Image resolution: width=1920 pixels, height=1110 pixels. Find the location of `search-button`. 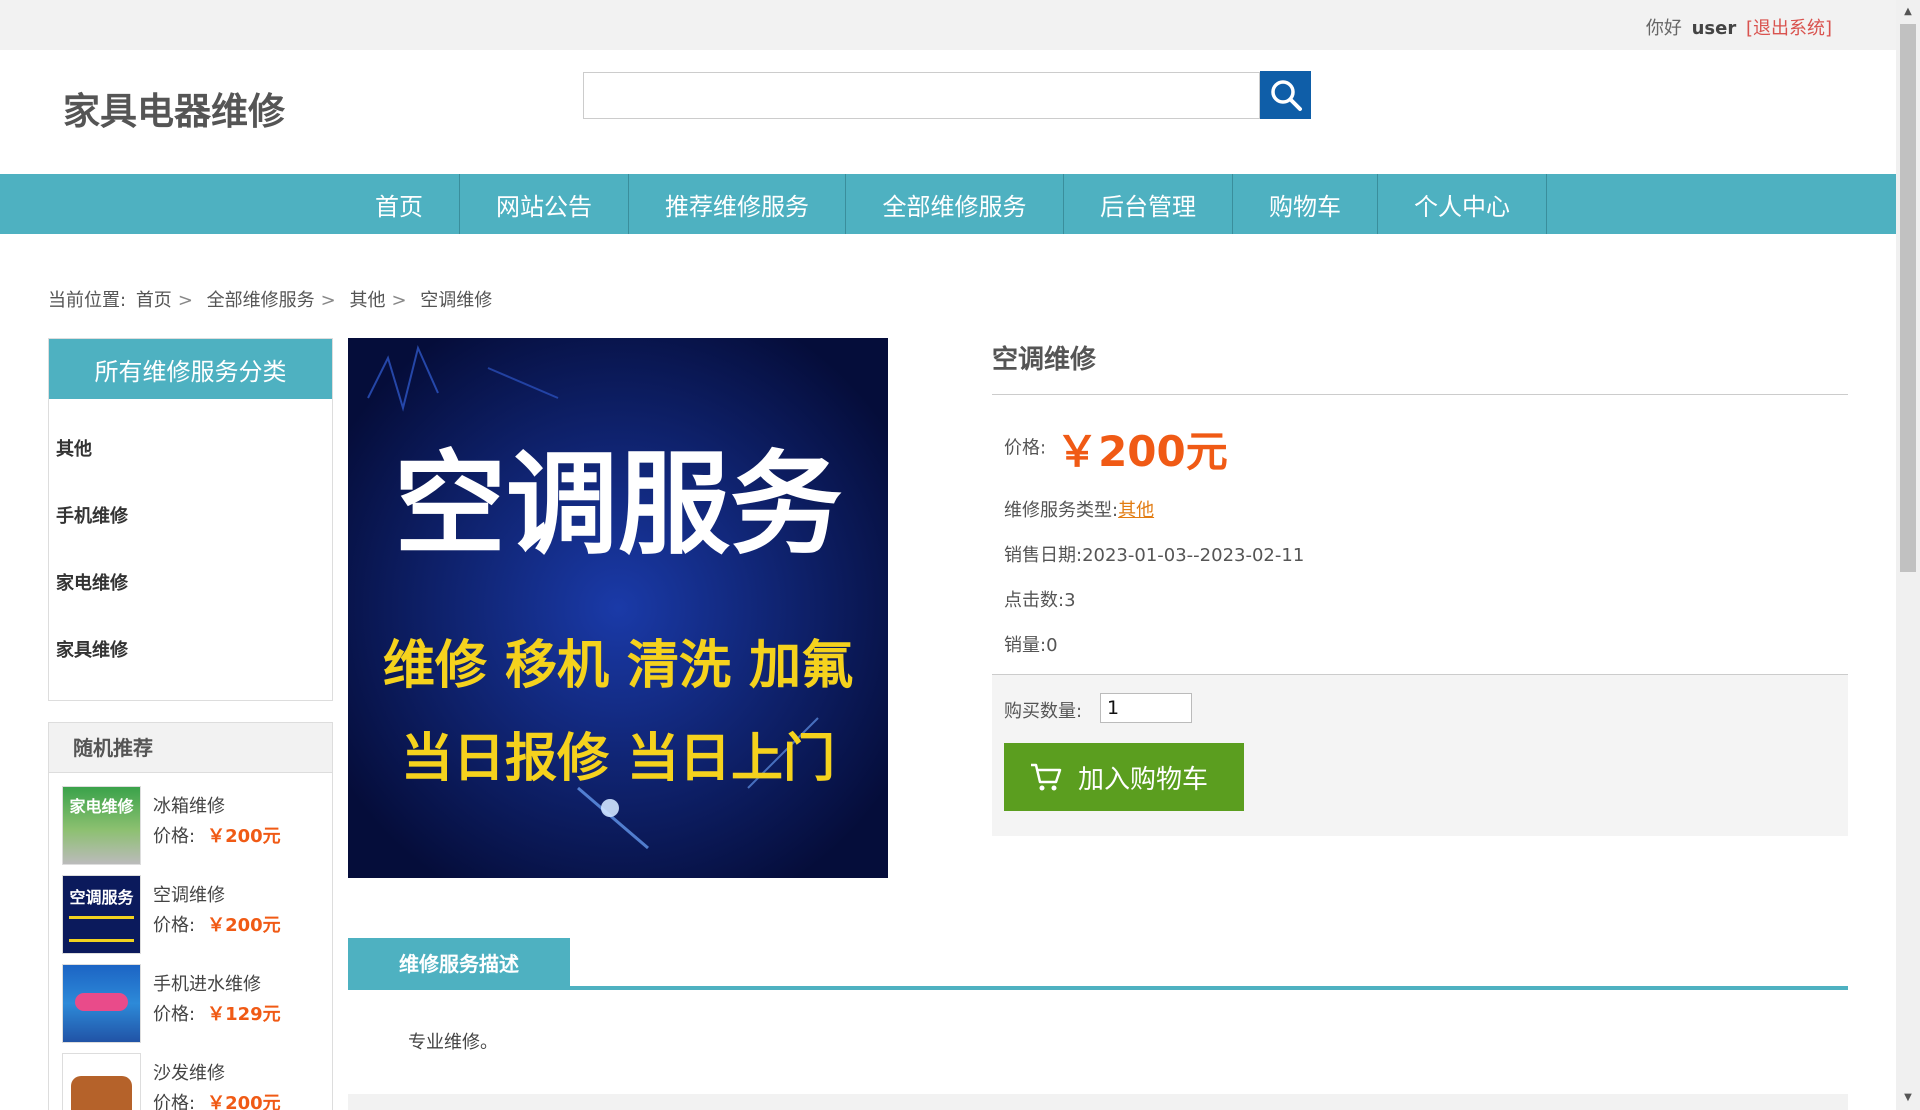

search-button is located at coordinates (1285, 95).